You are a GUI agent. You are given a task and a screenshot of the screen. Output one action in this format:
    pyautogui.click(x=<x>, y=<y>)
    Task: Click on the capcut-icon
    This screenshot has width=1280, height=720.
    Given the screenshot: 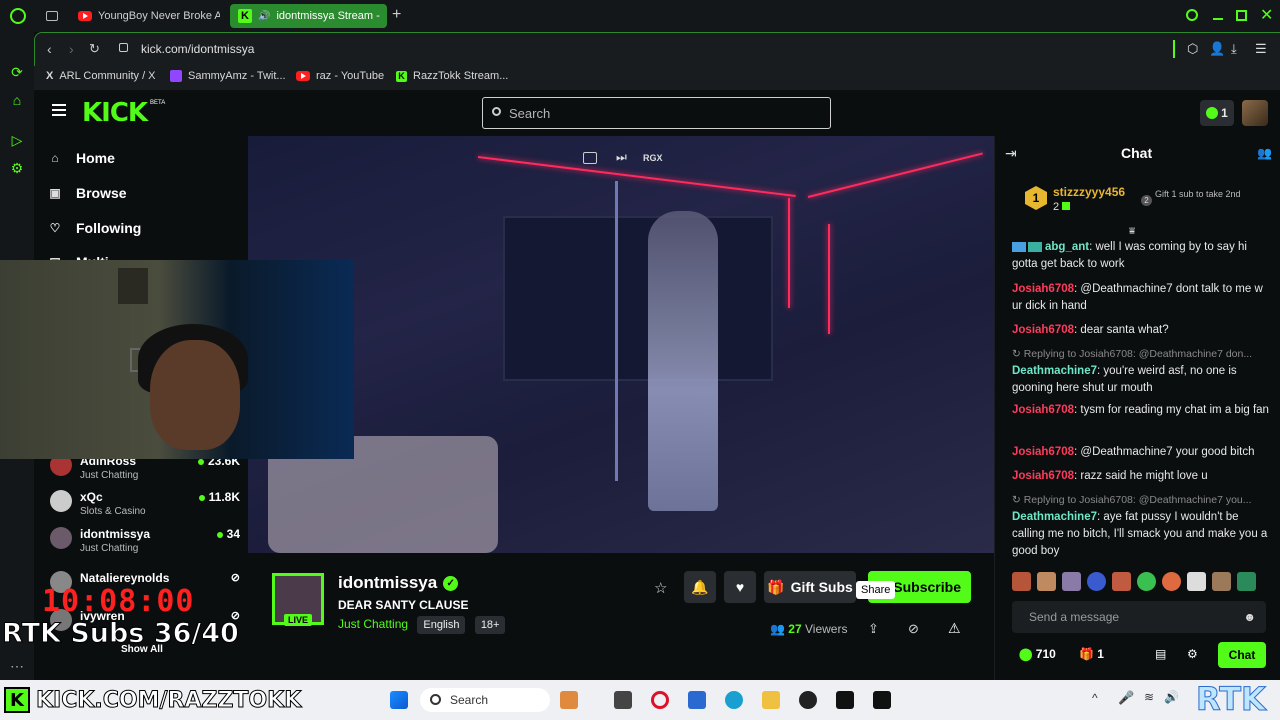 What is the action you would take?
    pyautogui.click(x=882, y=700)
    